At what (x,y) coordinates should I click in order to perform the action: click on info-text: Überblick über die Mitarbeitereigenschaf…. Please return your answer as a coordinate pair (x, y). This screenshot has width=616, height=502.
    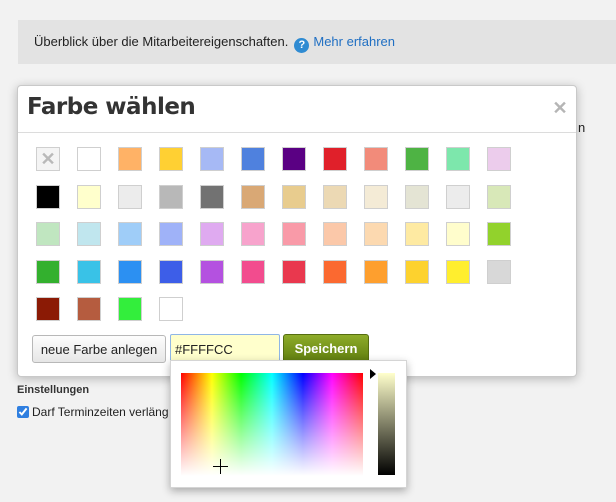
    Looking at the image, I should click on (161, 41).